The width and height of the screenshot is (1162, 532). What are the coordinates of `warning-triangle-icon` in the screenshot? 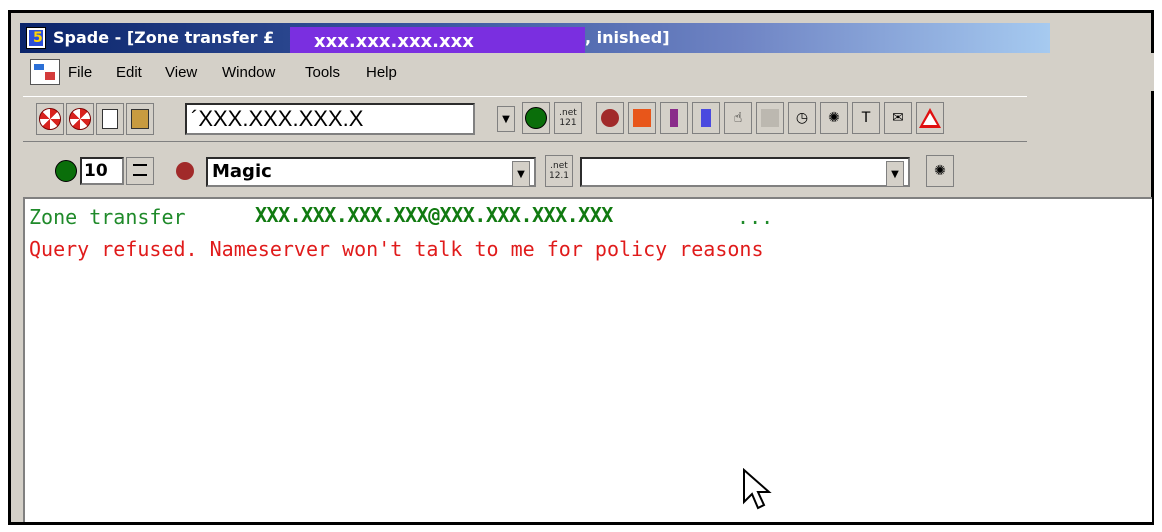 It's located at (930, 118).